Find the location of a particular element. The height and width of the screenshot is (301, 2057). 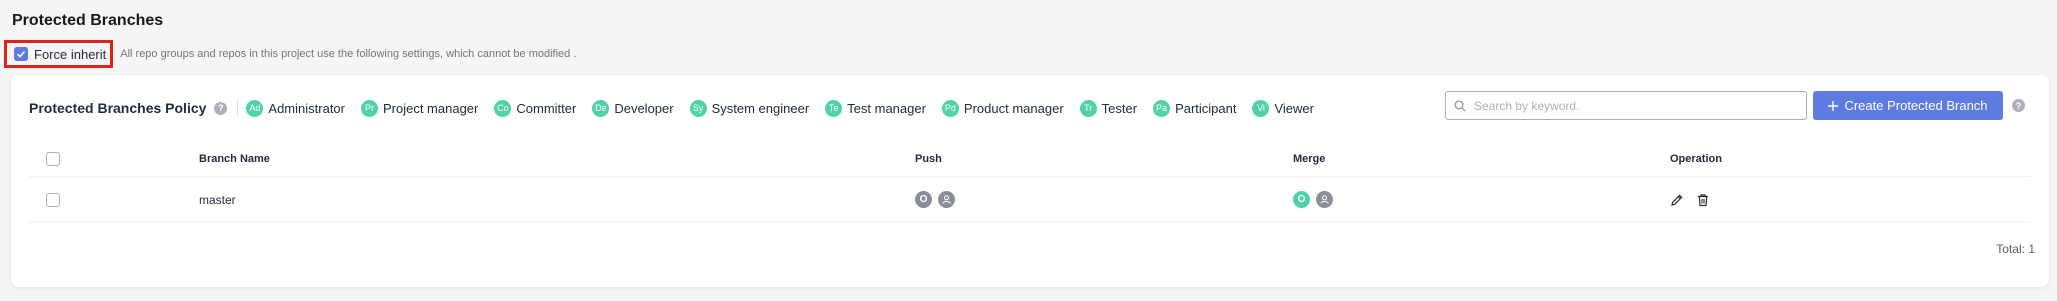

role-label: Project manager is located at coordinates (430, 108).